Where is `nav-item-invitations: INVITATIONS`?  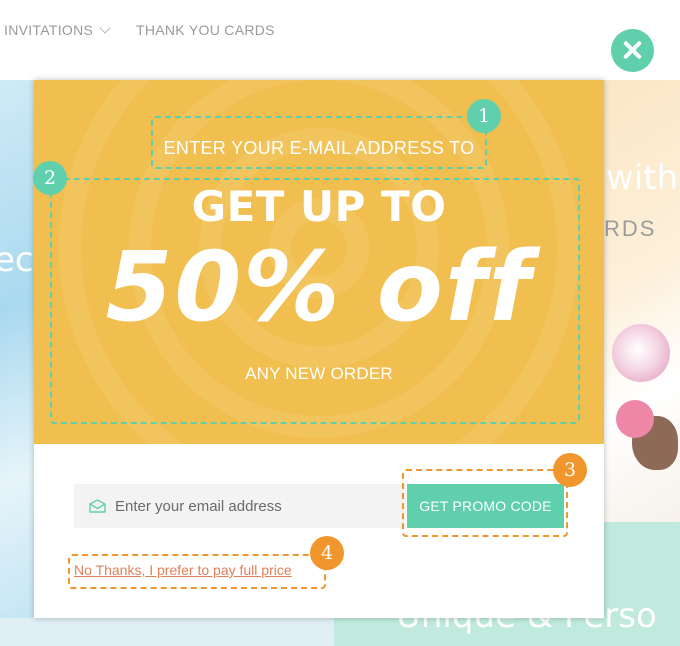 nav-item-invitations: INVITATIONS is located at coordinates (57, 30).